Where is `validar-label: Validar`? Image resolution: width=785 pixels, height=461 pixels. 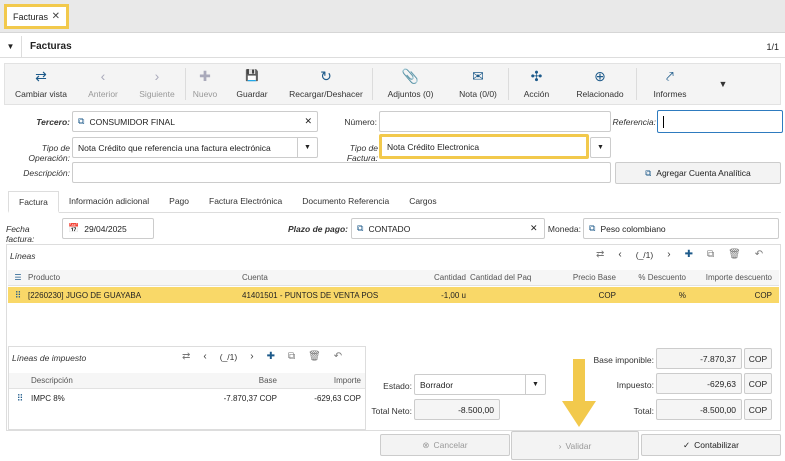 validar-label: Validar is located at coordinates (578, 445).